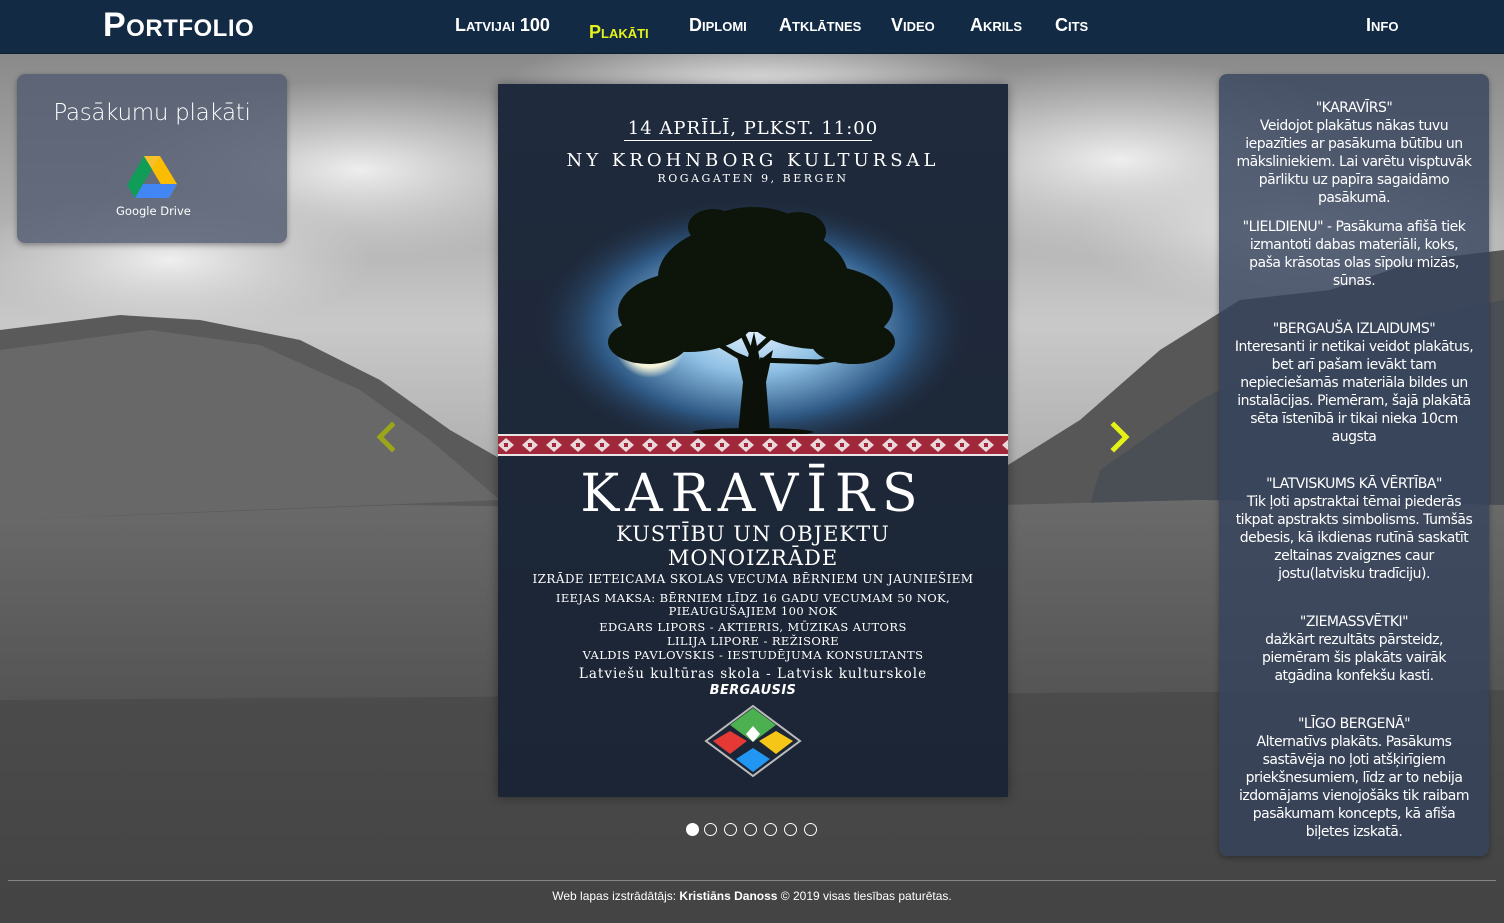  What do you see at coordinates (748, 140) in the screenshot?
I see `poster-date-underline` at bounding box center [748, 140].